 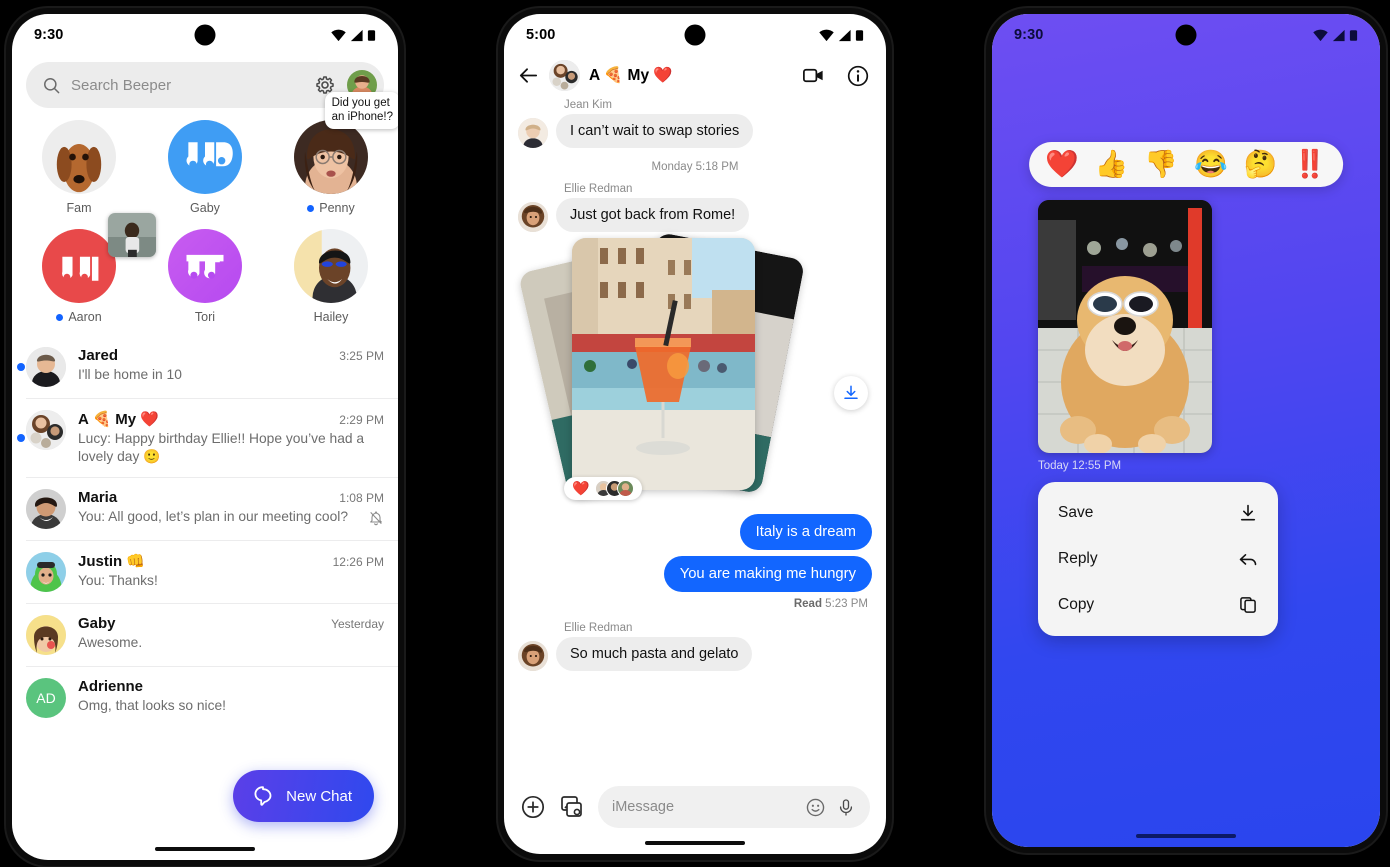 What do you see at coordinates (858, 76) in the screenshot?
I see `info-circle-icon` at bounding box center [858, 76].